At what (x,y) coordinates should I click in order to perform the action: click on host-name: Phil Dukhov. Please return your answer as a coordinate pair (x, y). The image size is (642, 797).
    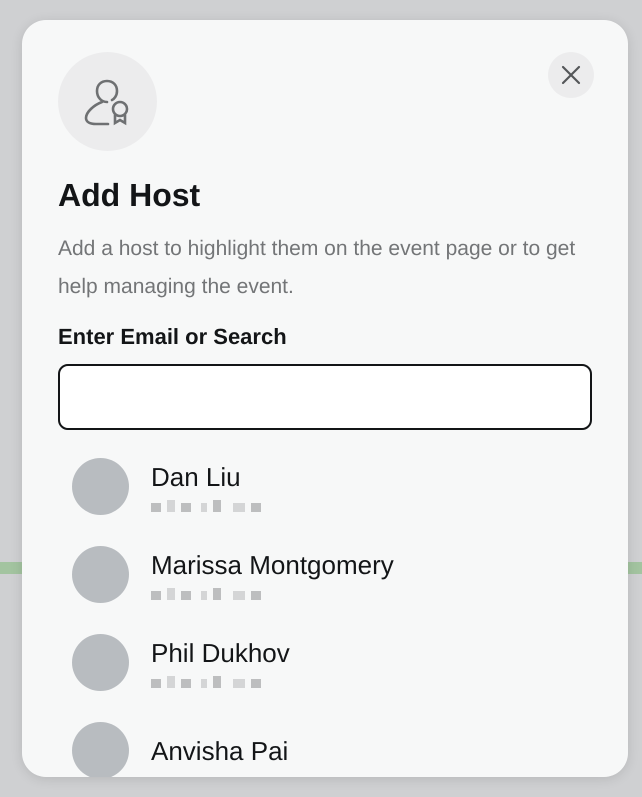
    Looking at the image, I should click on (220, 653).